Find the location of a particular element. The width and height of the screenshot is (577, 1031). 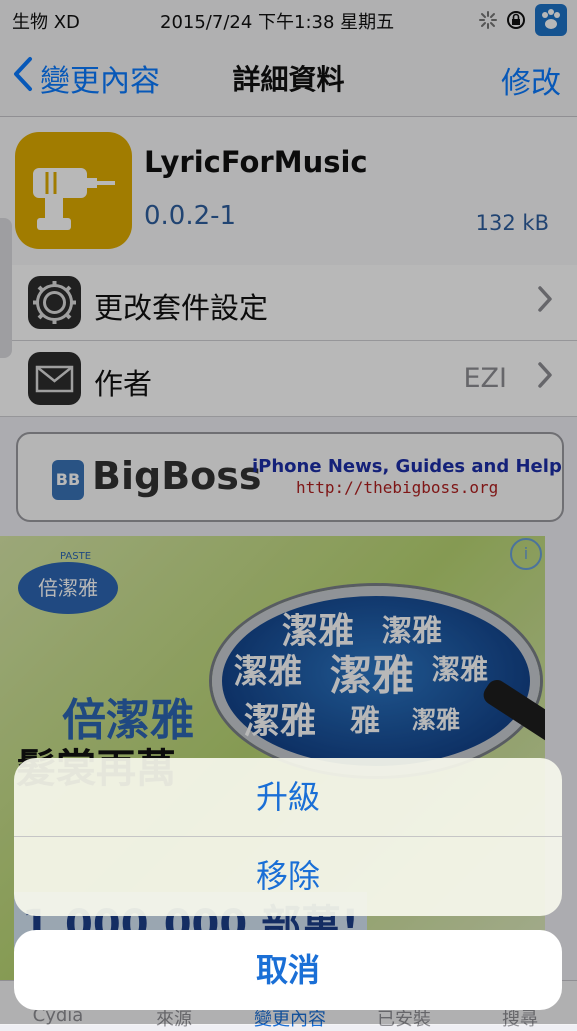

action-sheet: 升級 移除 is located at coordinates (288, 837).